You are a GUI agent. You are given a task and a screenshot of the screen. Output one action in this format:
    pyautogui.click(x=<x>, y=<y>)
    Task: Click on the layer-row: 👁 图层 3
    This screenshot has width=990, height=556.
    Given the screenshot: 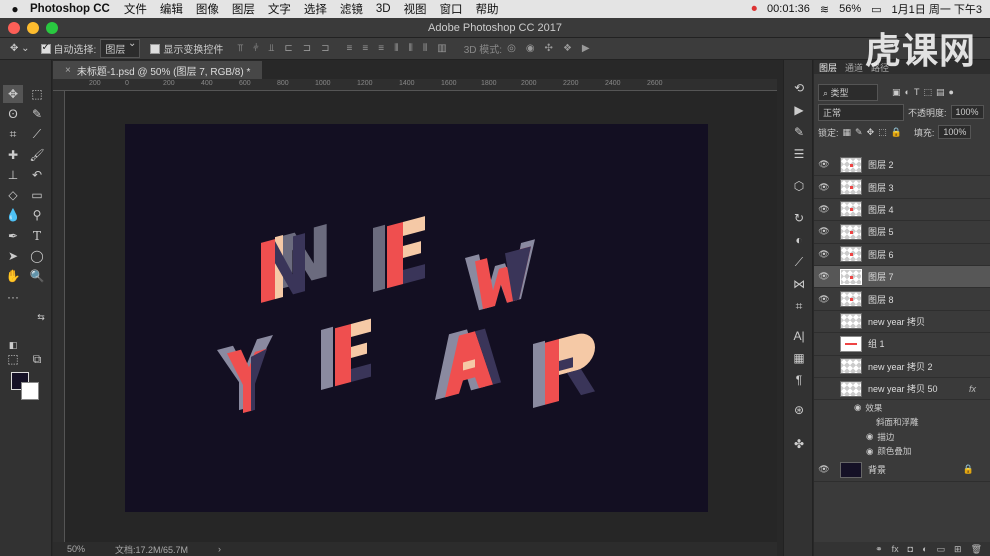 What is the action you would take?
    pyautogui.click(x=902, y=187)
    